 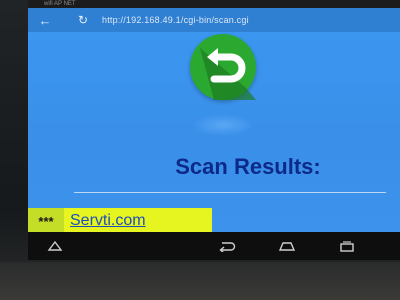 I want to click on result-marker: ***, so click(x=46, y=221).